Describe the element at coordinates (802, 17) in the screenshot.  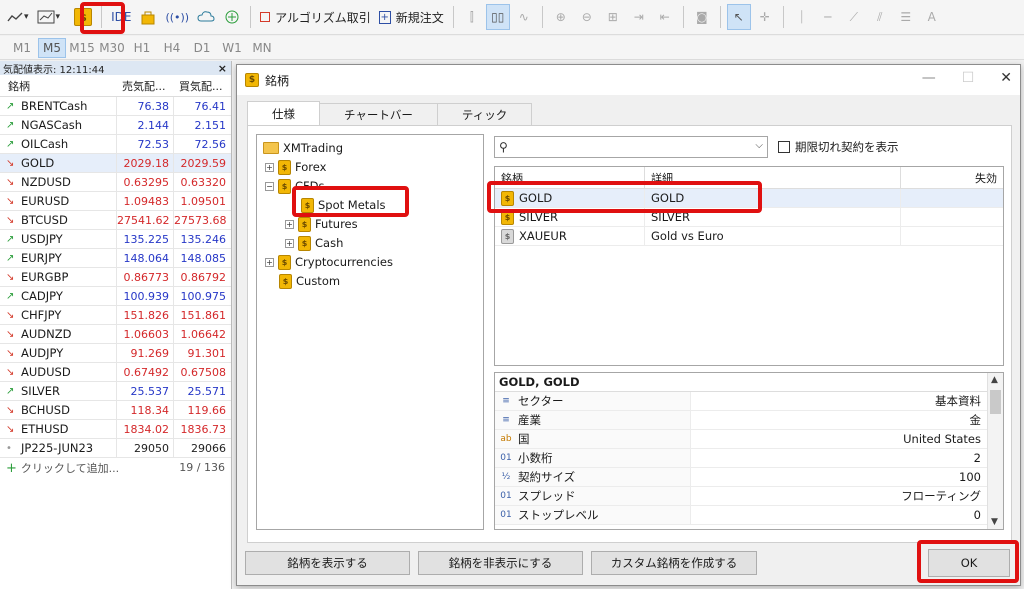
I see `vertical-line-icon: ⏐` at that location.